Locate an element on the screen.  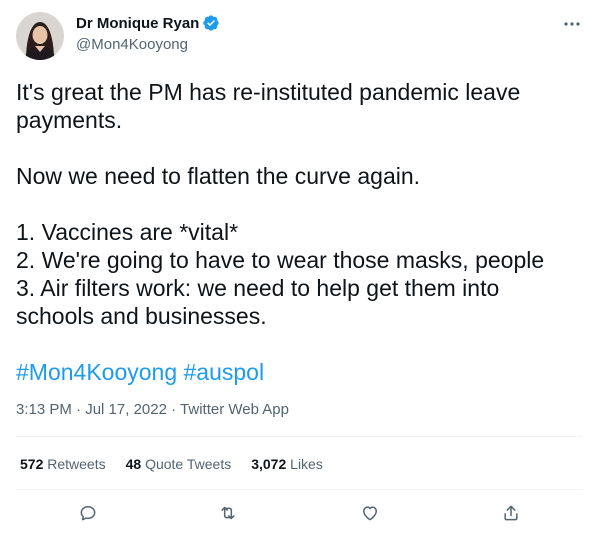
retweets-label: Retweets is located at coordinates (76, 464).